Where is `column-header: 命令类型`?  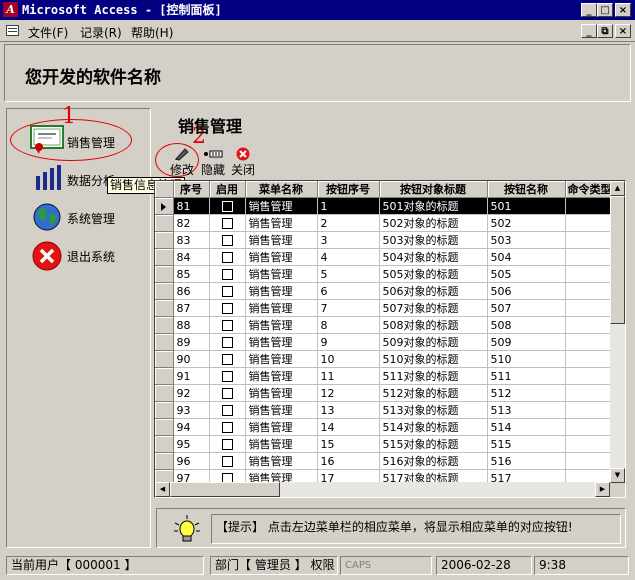
column-header: 命令类型 is located at coordinates (590, 189).